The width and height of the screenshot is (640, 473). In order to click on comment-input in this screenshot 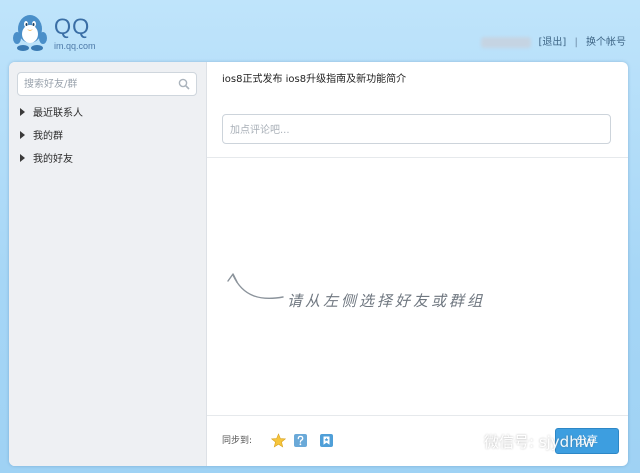, I will do `click(415, 130)`.